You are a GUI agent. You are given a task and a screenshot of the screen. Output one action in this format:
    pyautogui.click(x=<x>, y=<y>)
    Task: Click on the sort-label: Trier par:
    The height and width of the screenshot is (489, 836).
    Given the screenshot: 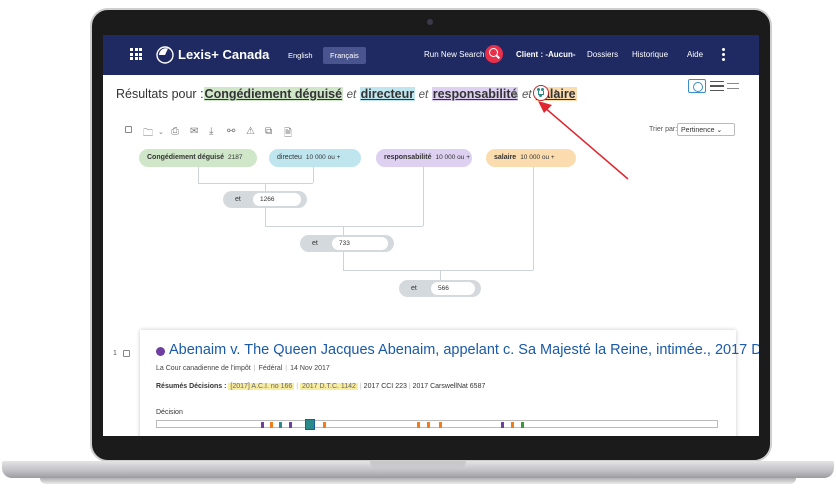 What is the action you would take?
    pyautogui.click(x=663, y=129)
    